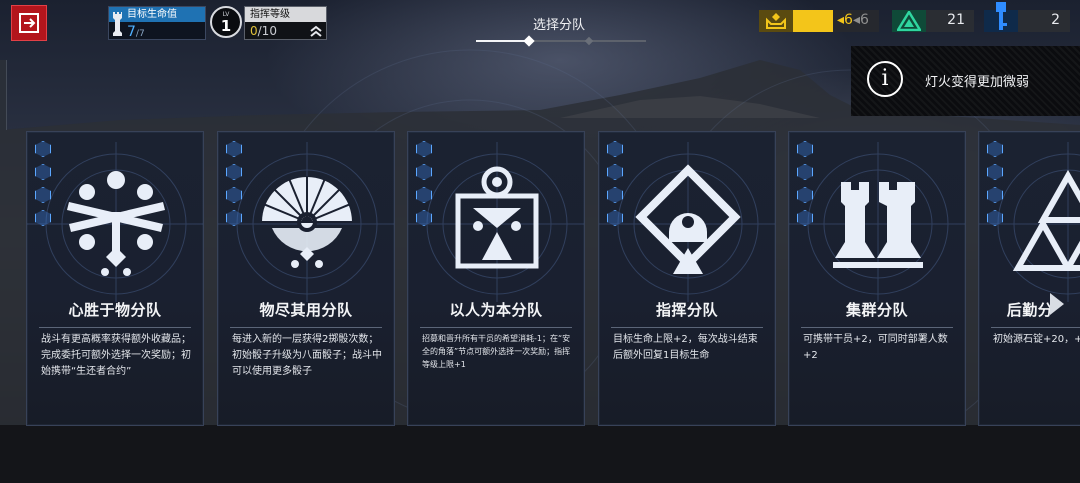 The image size is (1080, 483). What do you see at coordinates (540, 454) in the screenshot?
I see `bottom-band` at bounding box center [540, 454].